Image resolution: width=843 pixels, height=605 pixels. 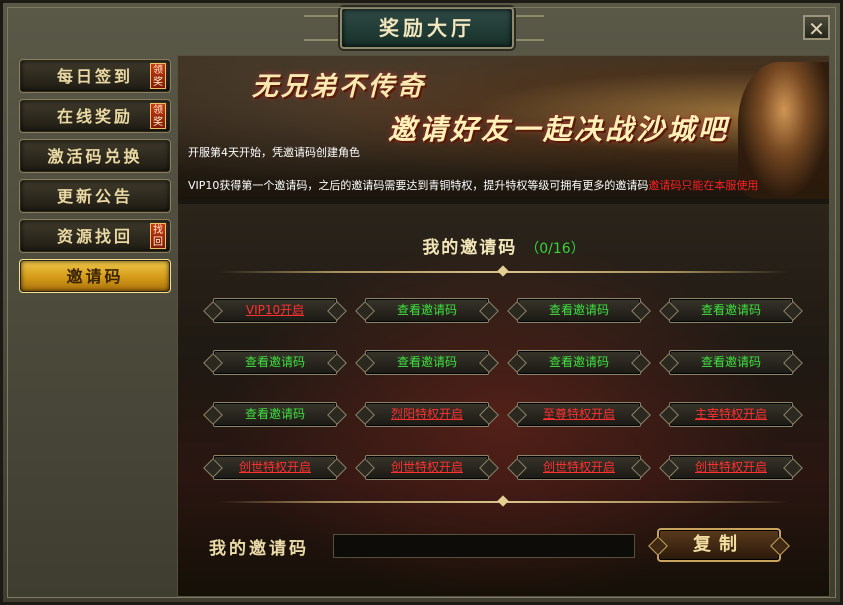 I want to click on sidebar-item-announcement: 更新公告, so click(x=95, y=196).